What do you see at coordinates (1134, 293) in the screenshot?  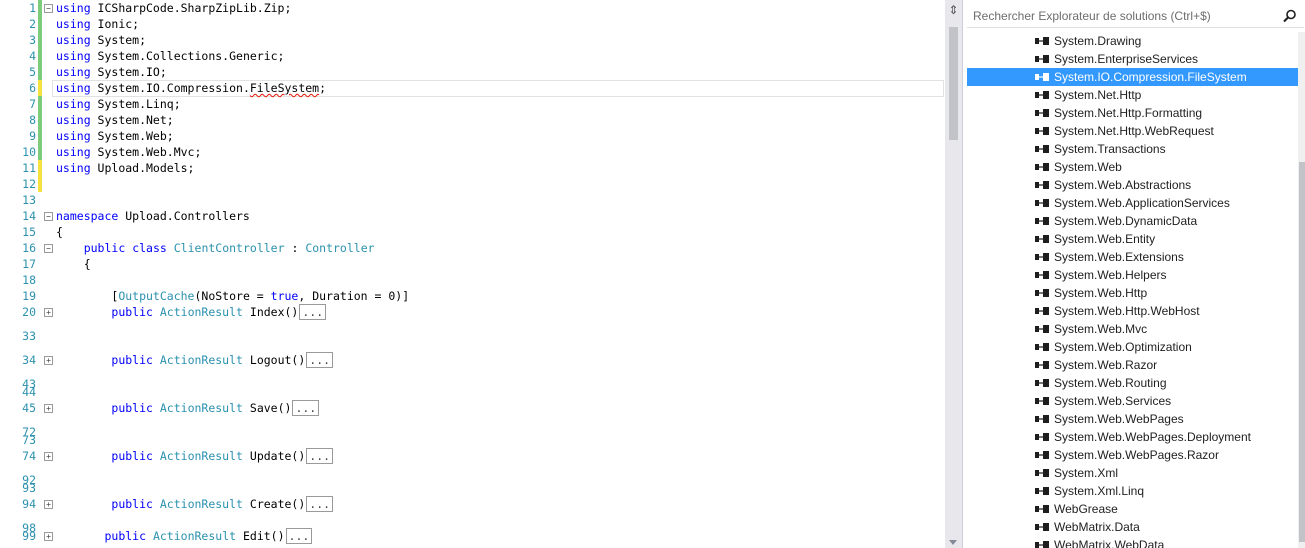 I see `tree-item-reference: System.Web.Http` at bounding box center [1134, 293].